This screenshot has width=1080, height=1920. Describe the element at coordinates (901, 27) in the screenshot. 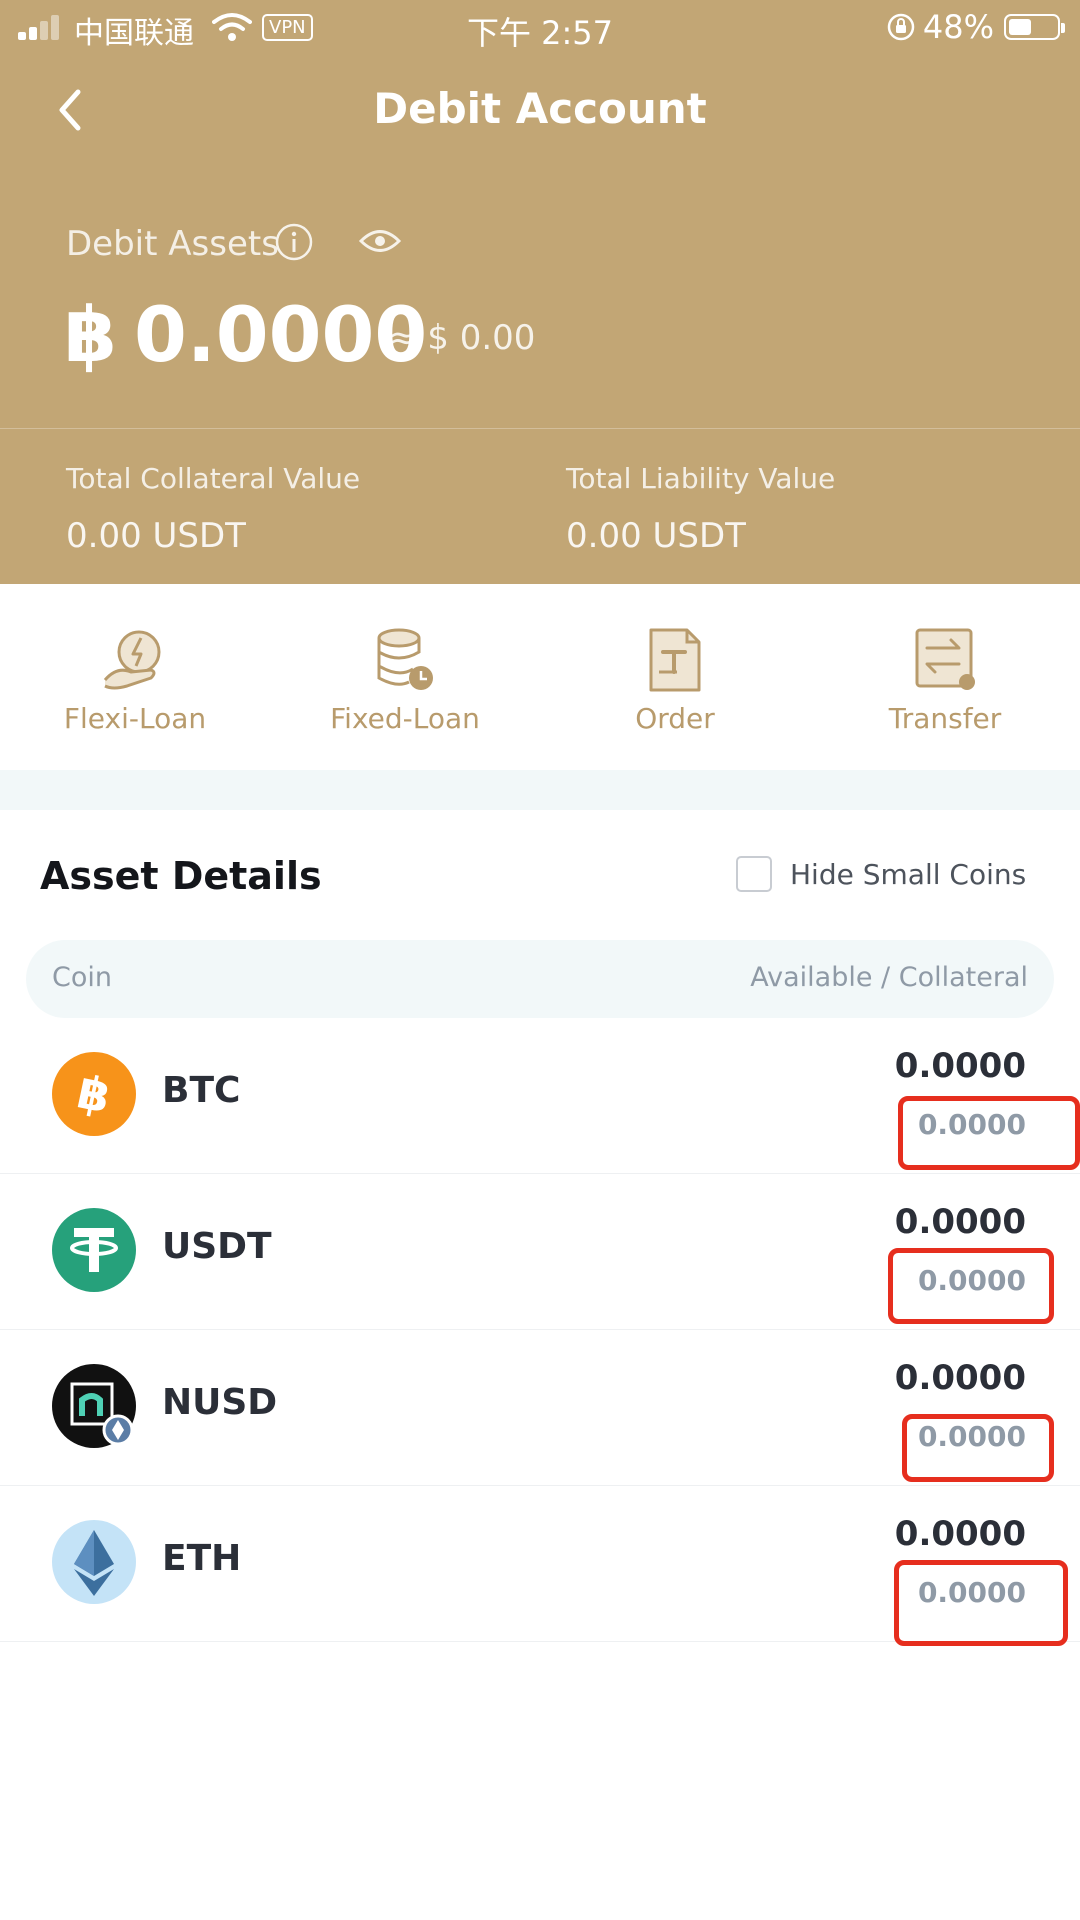

I see `rotation-lock-icon` at that location.